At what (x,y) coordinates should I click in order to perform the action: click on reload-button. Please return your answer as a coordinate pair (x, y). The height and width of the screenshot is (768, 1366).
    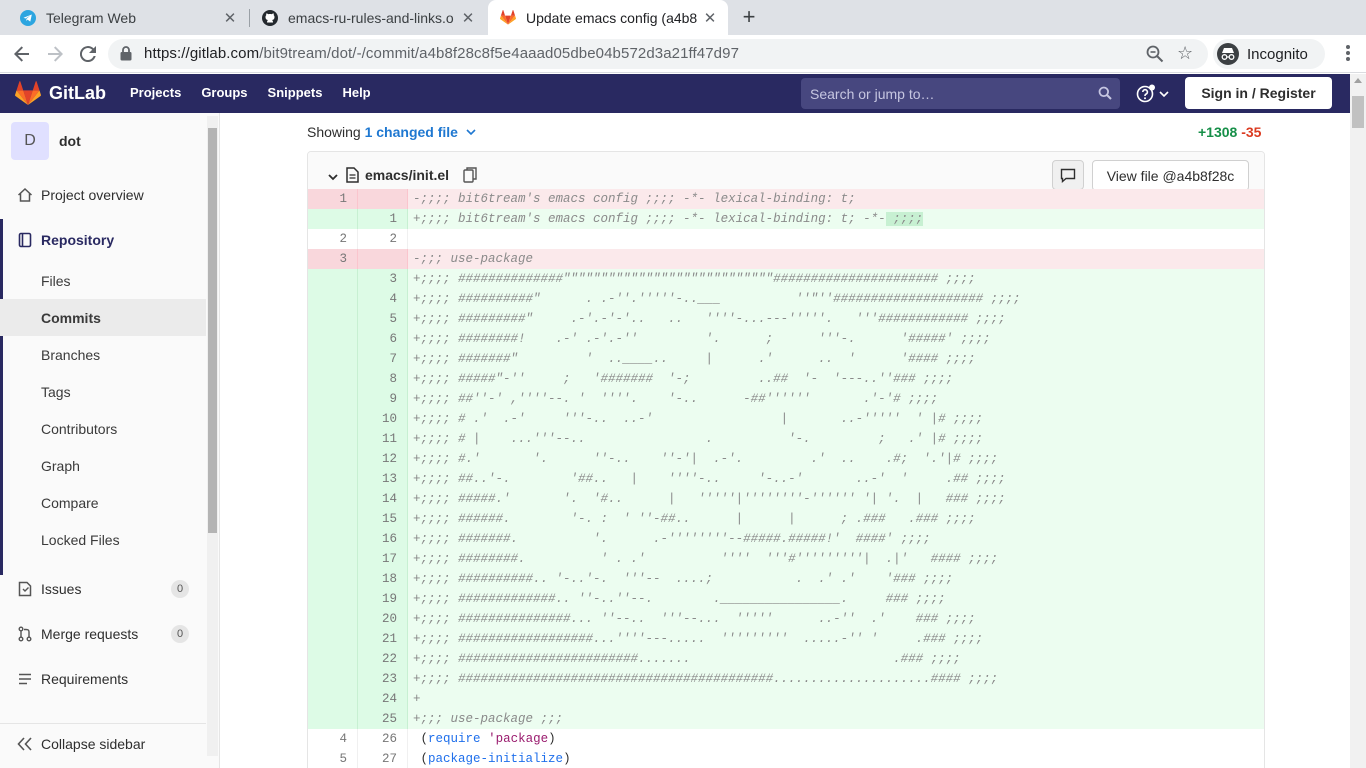
    Looking at the image, I should click on (88, 54).